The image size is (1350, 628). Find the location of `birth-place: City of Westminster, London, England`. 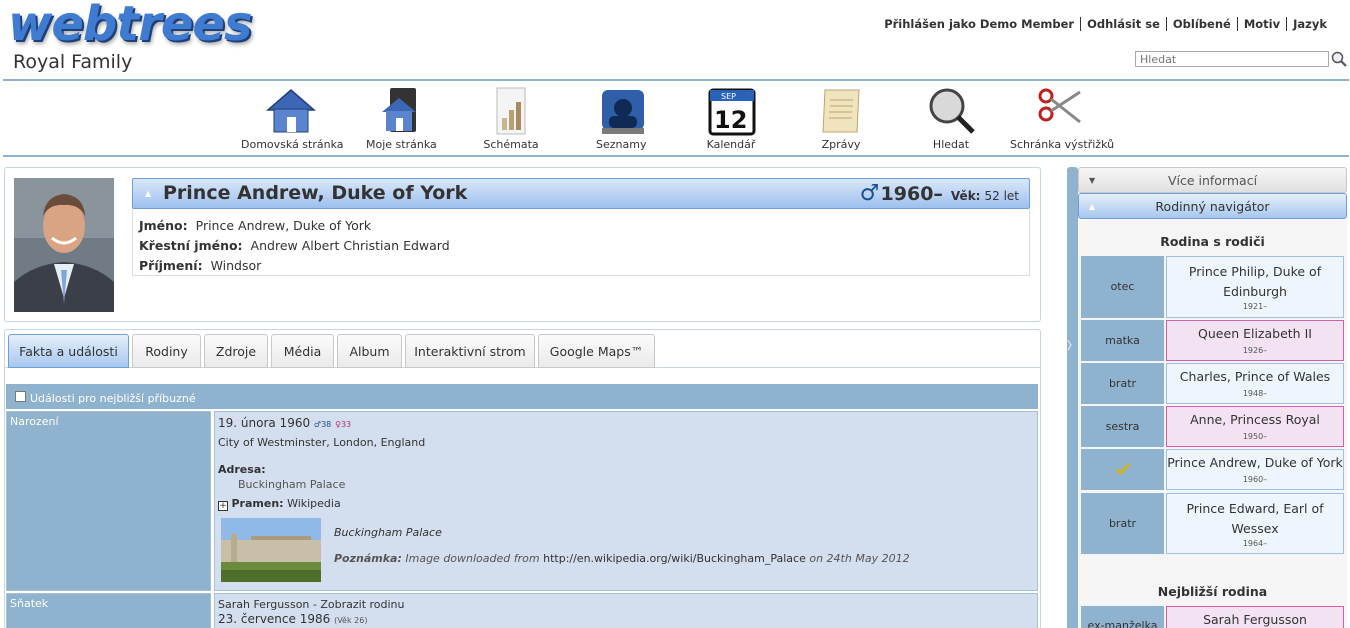

birth-place: City of Westminster, London, England is located at coordinates (321, 442).